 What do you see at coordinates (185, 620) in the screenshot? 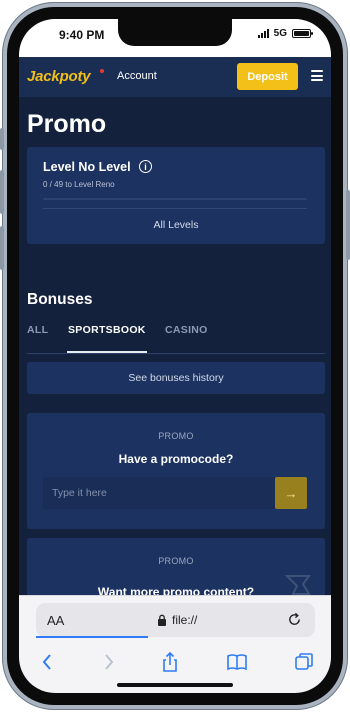
I see `url-text: file://` at bounding box center [185, 620].